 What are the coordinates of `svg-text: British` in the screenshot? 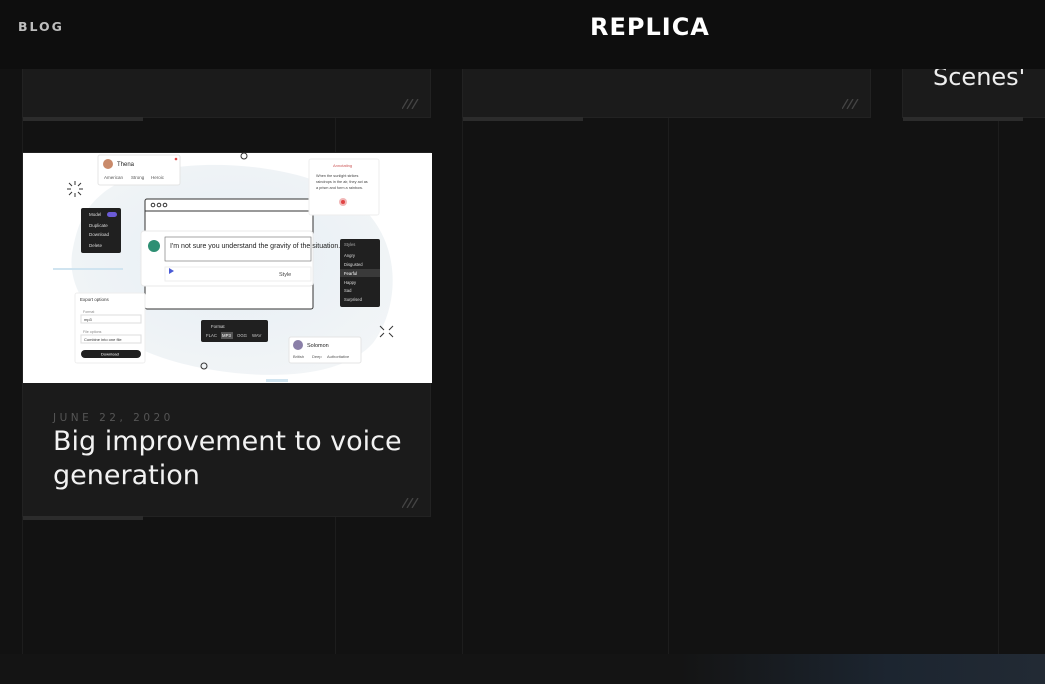 It's located at (298, 356).